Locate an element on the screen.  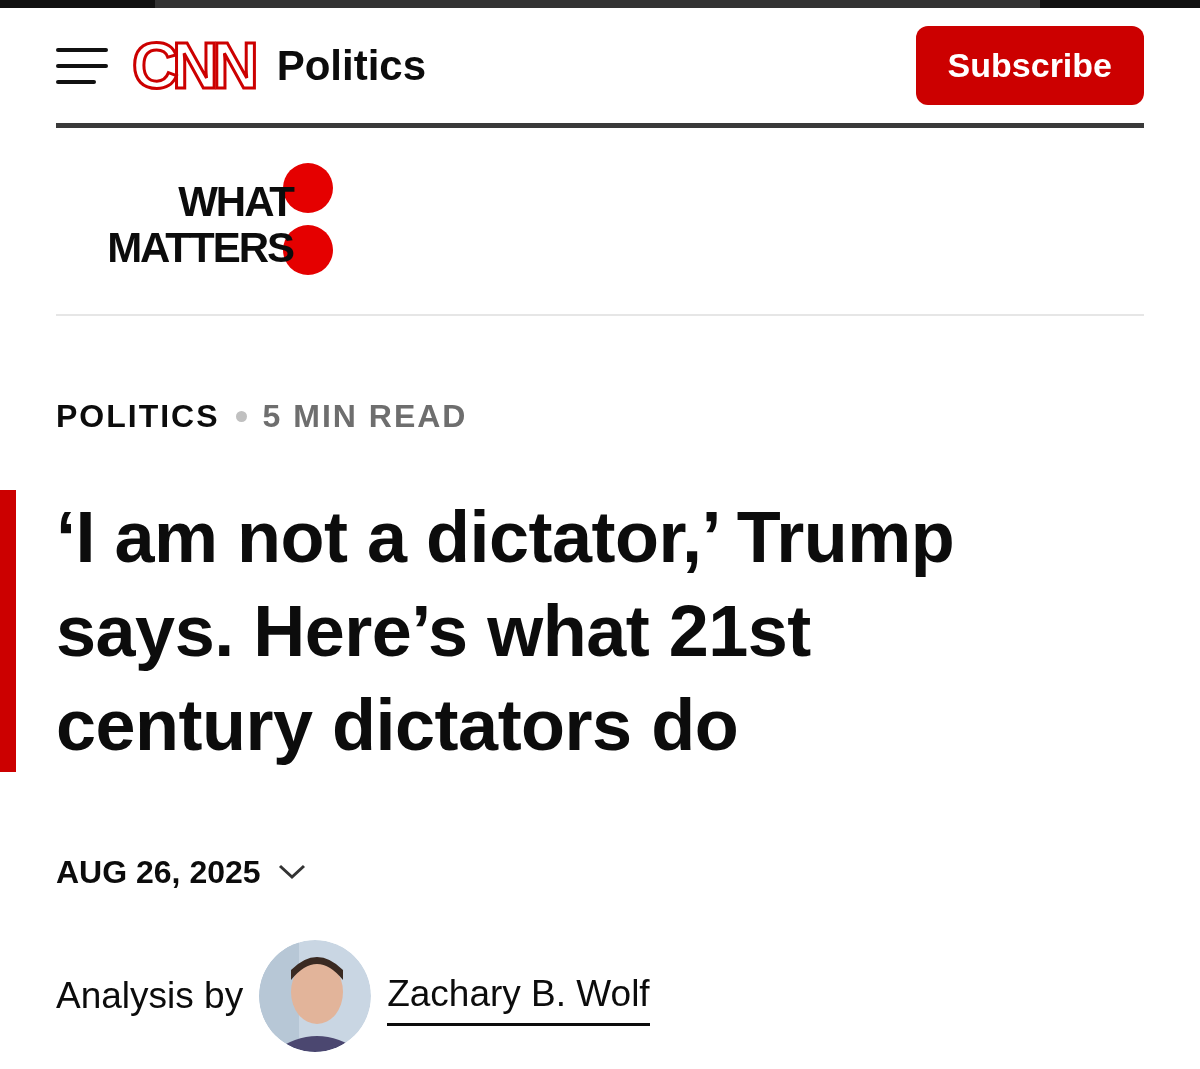
menu-icon is located at coordinates (82, 65).